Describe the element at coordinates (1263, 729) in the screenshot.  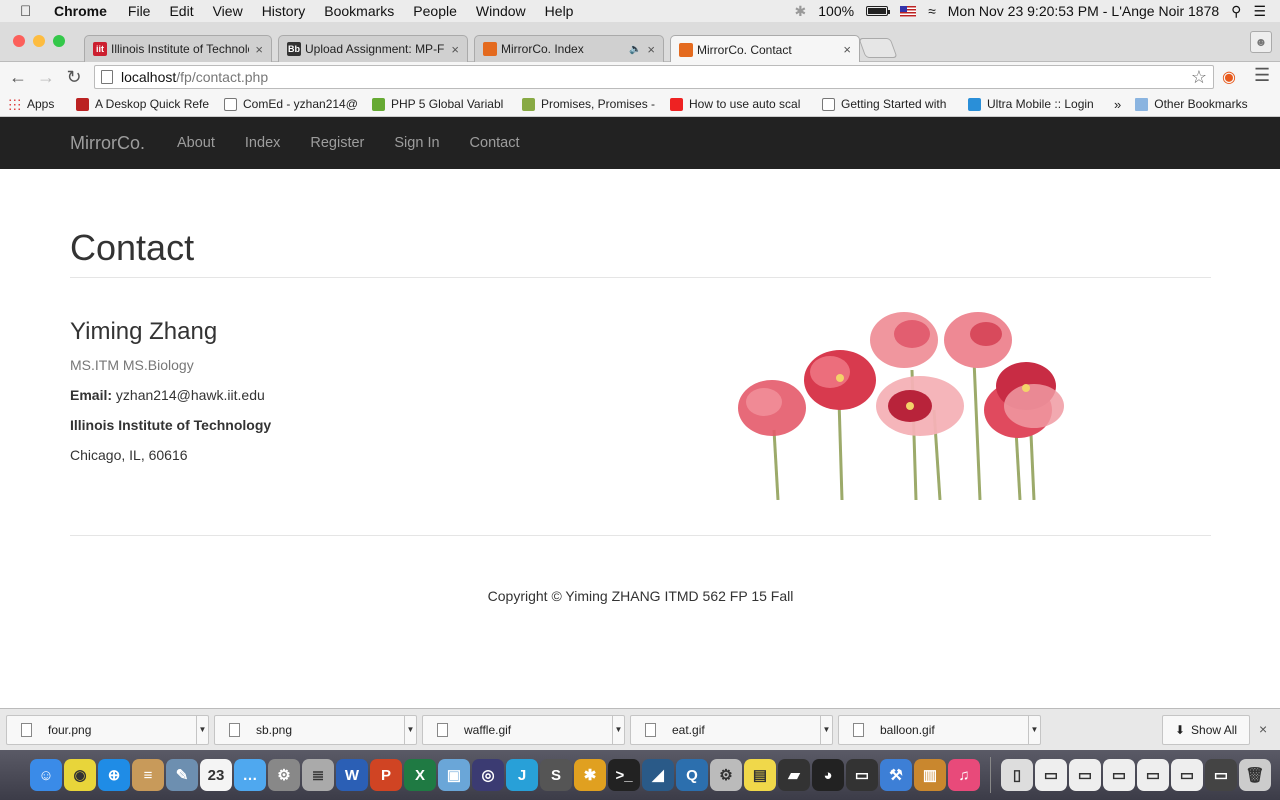
I see `close-icon: ×` at that location.